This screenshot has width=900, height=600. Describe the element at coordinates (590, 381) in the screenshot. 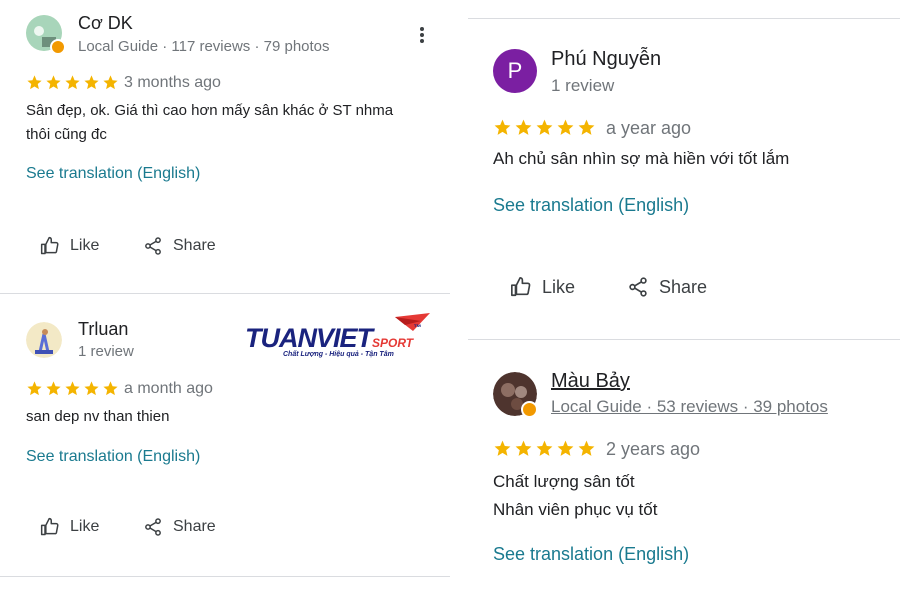

I see `reviewer-name: Màu Bảy` at that location.